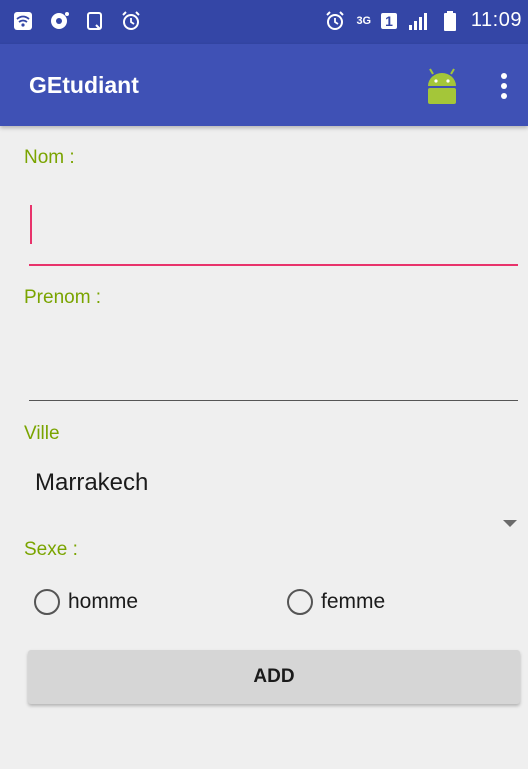 The height and width of the screenshot is (769, 528). Describe the element at coordinates (63, 297) in the screenshot. I see `prenom-label: Prenom :` at that location.